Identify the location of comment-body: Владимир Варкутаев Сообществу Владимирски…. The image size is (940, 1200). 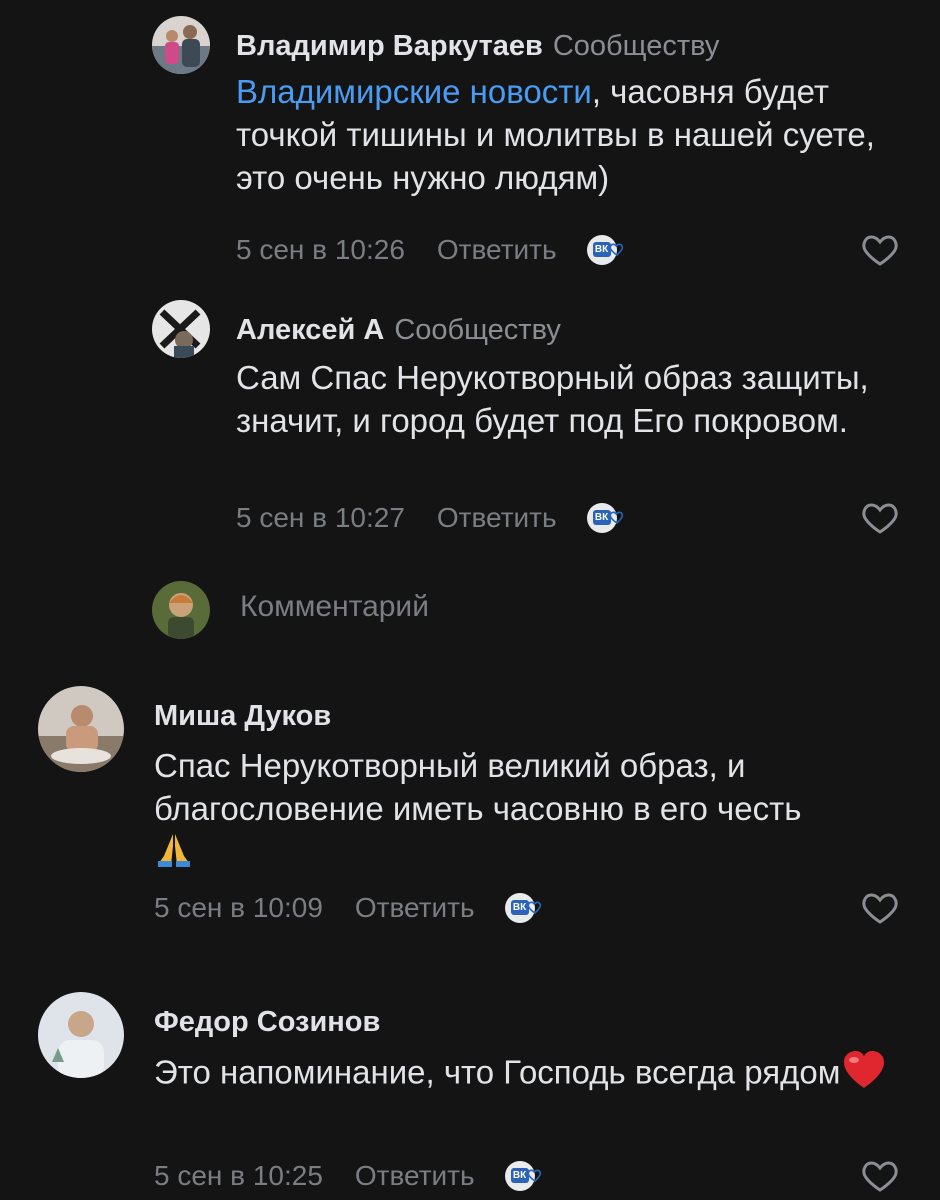
(568, 147).